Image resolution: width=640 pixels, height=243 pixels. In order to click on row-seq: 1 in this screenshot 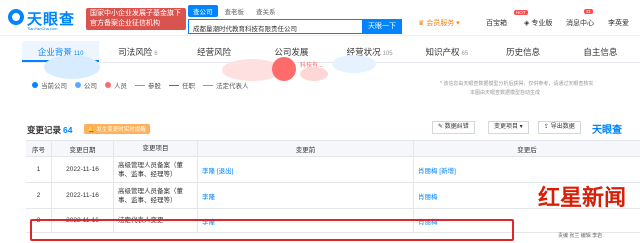, I will do `click(39, 169)`.